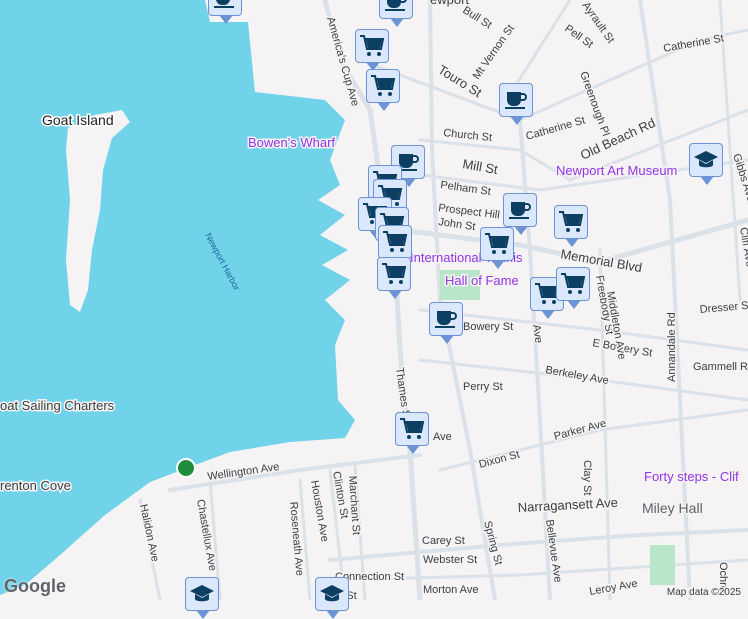 This screenshot has height=619, width=748. What do you see at coordinates (617, 171) in the screenshot?
I see `place-label-art-museum: Newport Art Museum` at bounding box center [617, 171].